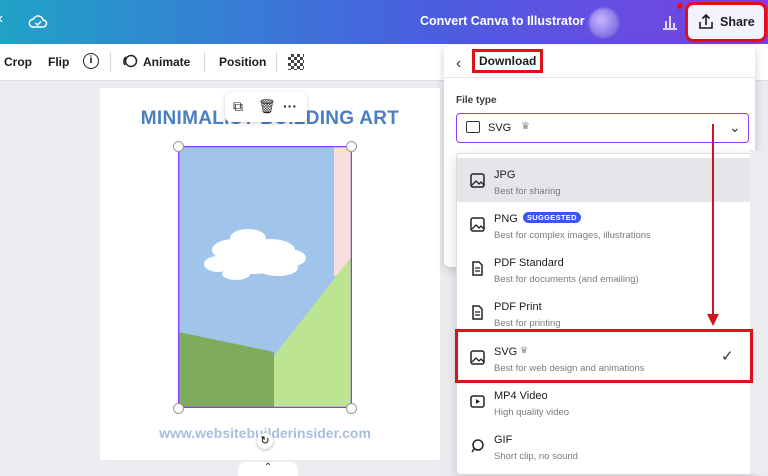 Image resolution: width=768 pixels, height=476 pixels. Describe the element at coordinates (38, 22) in the screenshot. I see `cloud-saved-icon` at that location.